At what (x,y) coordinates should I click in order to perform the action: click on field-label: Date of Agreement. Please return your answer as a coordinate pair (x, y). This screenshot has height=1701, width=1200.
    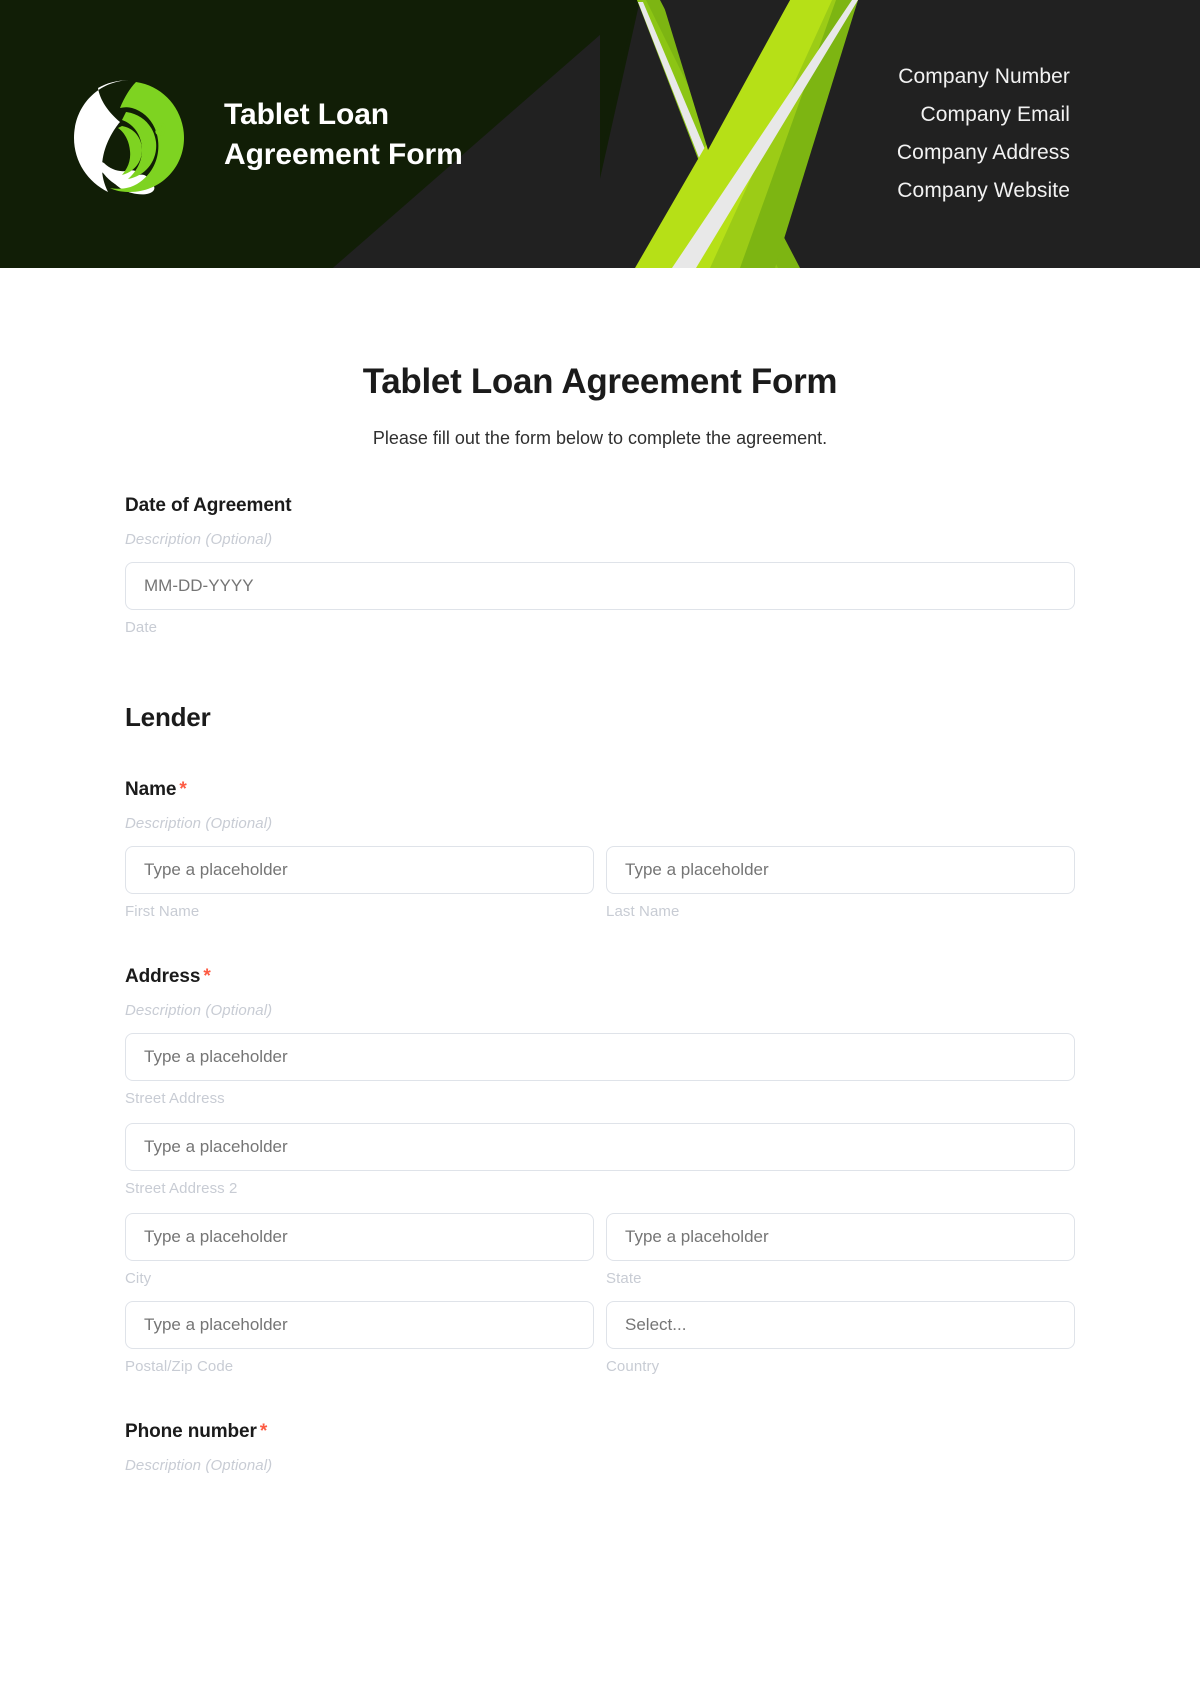
    Looking at the image, I should click on (600, 506).